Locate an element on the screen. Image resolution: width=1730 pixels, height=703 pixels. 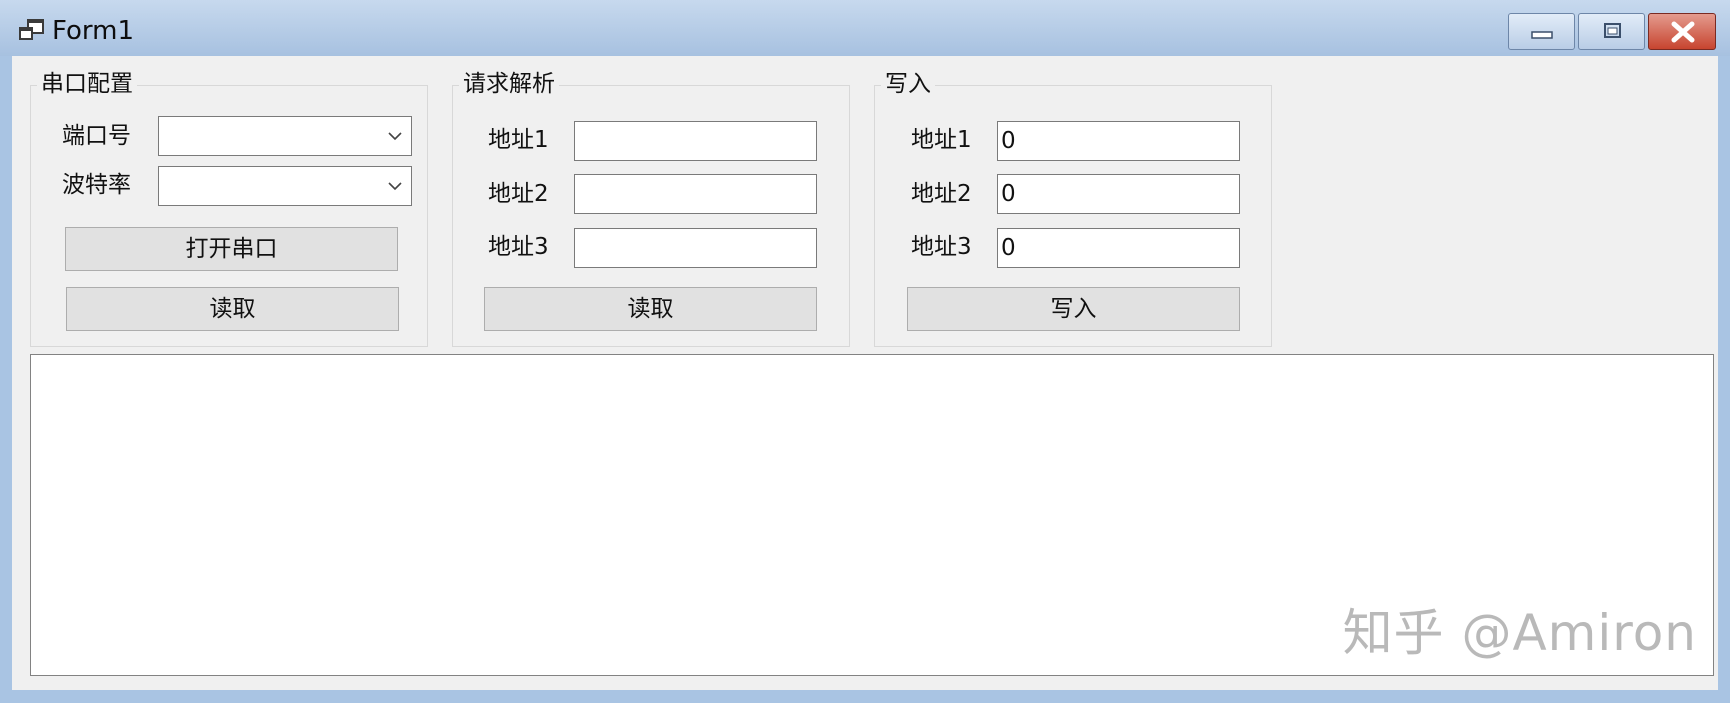
serial-read-button: 读取 is located at coordinates (232, 309).